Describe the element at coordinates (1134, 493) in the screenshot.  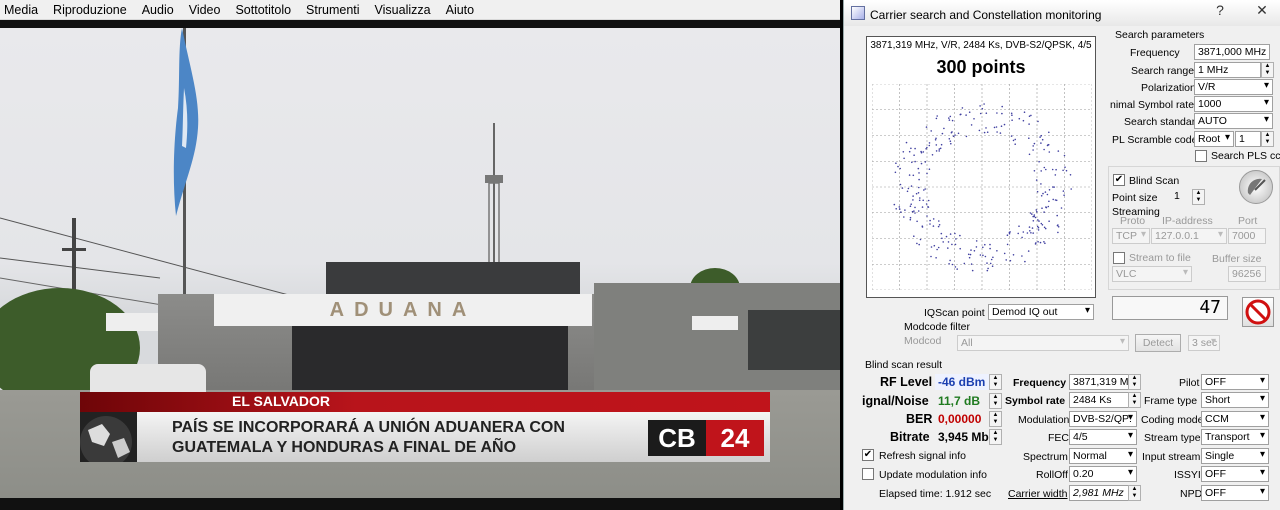
I see `carrier-width-spinner: ▲ ▼` at that location.